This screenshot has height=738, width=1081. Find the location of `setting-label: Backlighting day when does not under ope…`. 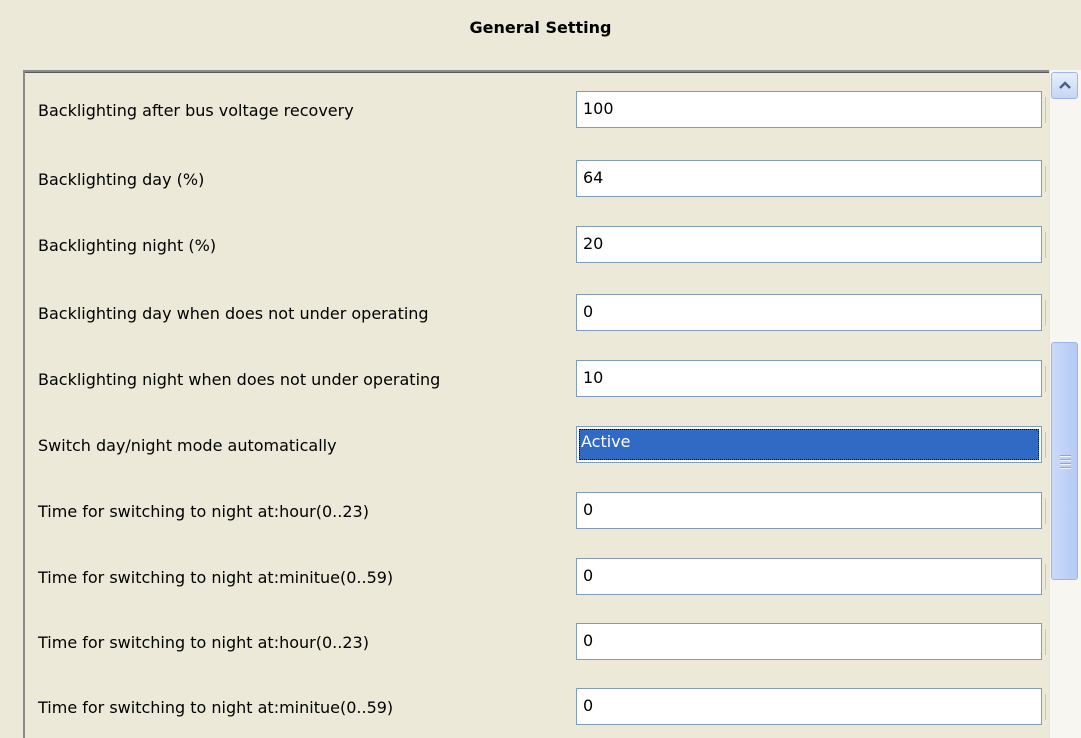

setting-label: Backlighting day when does not under ope… is located at coordinates (233, 313).